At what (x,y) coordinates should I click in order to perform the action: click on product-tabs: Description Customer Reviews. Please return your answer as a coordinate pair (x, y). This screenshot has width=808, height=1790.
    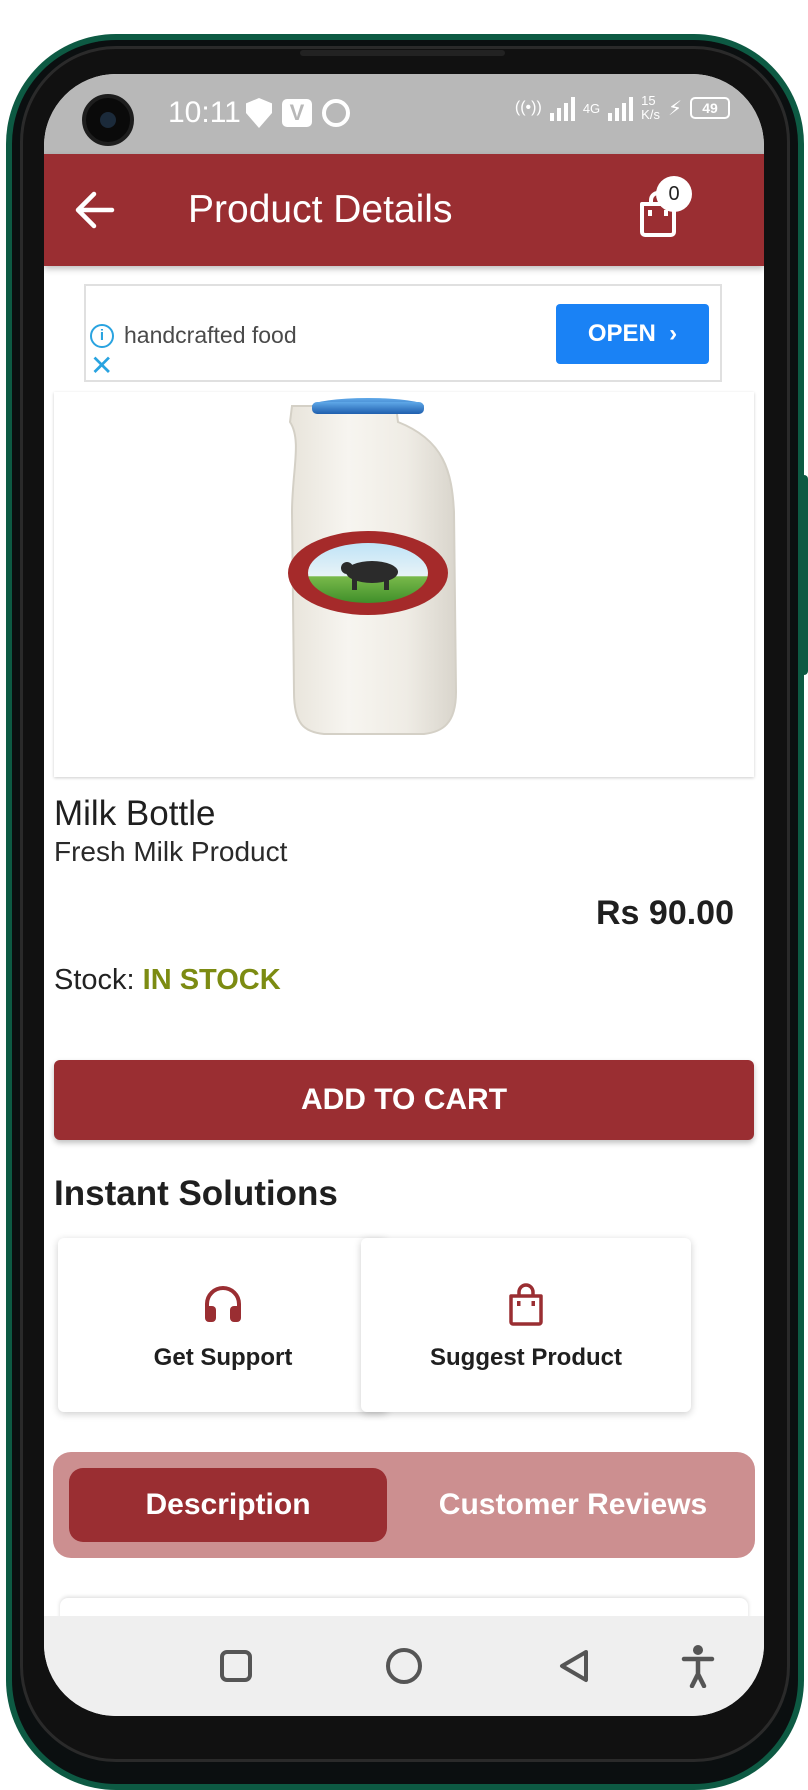
    Looking at the image, I should click on (404, 1505).